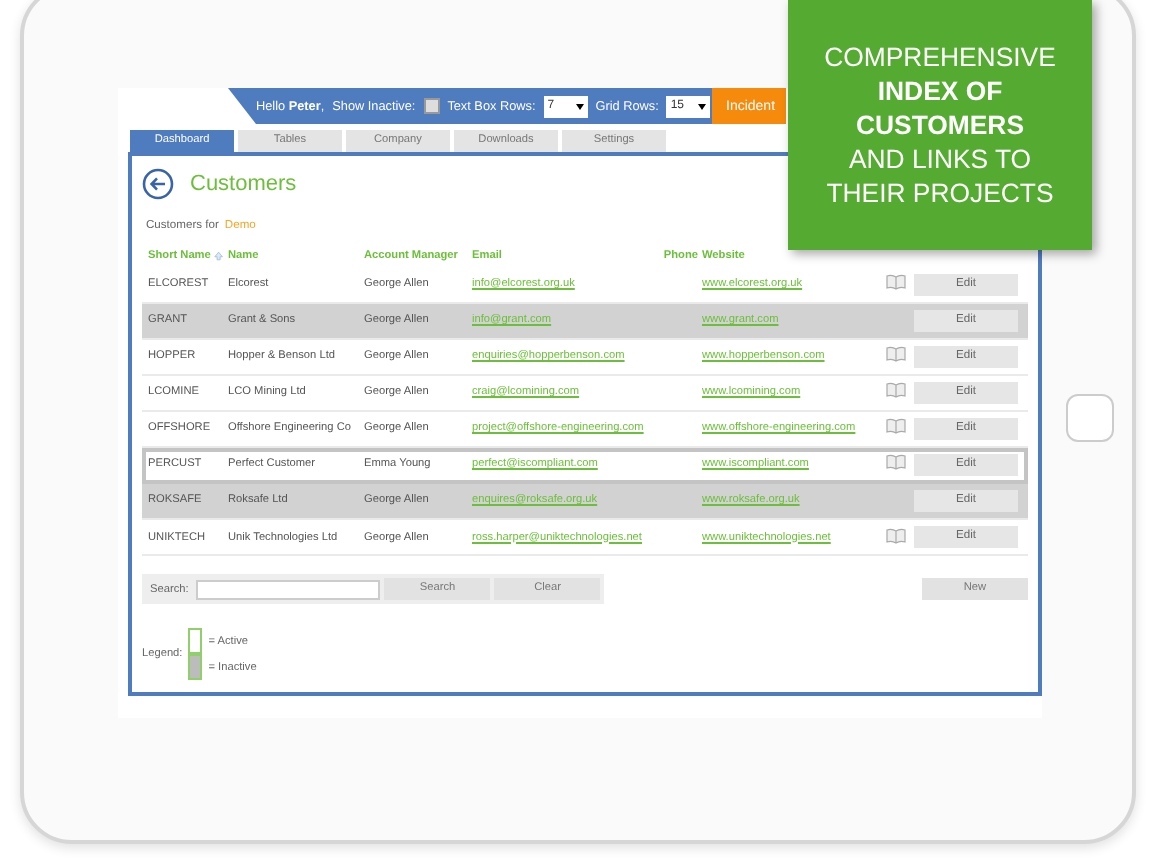 The width and height of the screenshot is (1158, 866). Describe the element at coordinates (158, 184) in the screenshot. I see `back-icon` at that location.